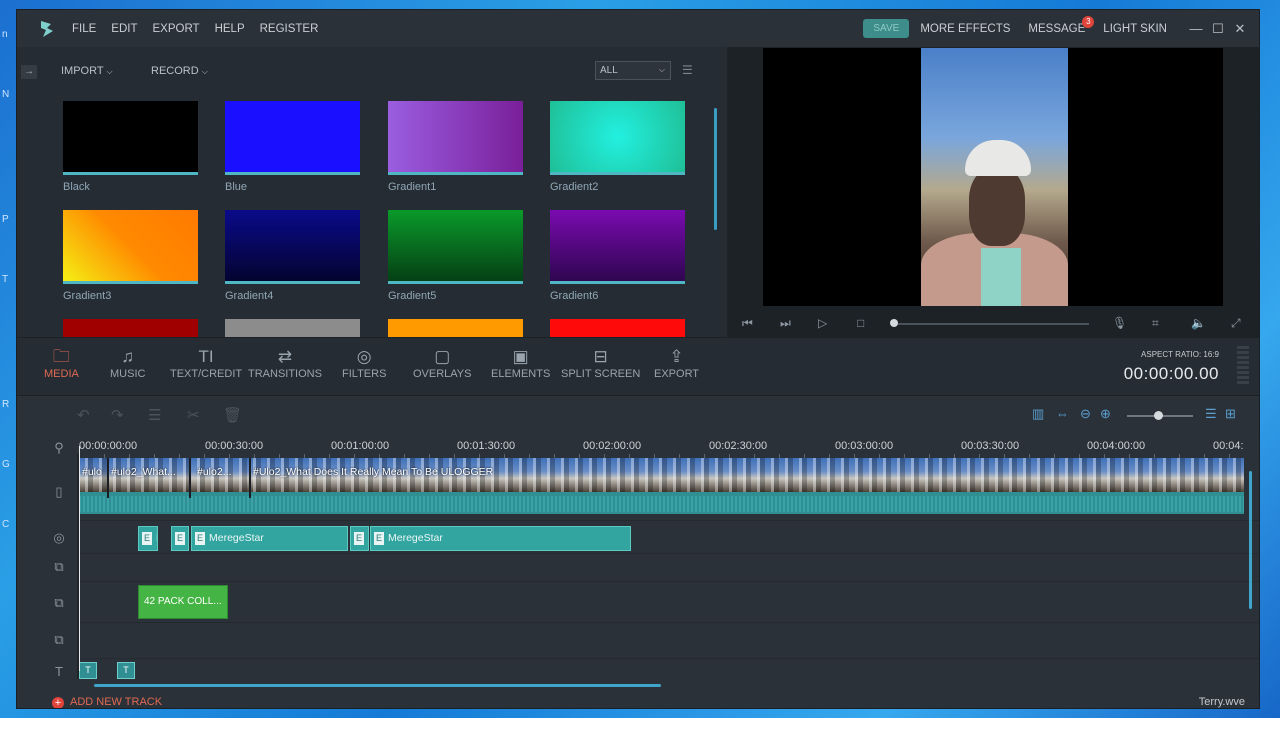 This screenshot has height=734, width=1280. Describe the element at coordinates (633, 70) in the screenshot. I see `media-filter-select: ALL ⌵` at that location.